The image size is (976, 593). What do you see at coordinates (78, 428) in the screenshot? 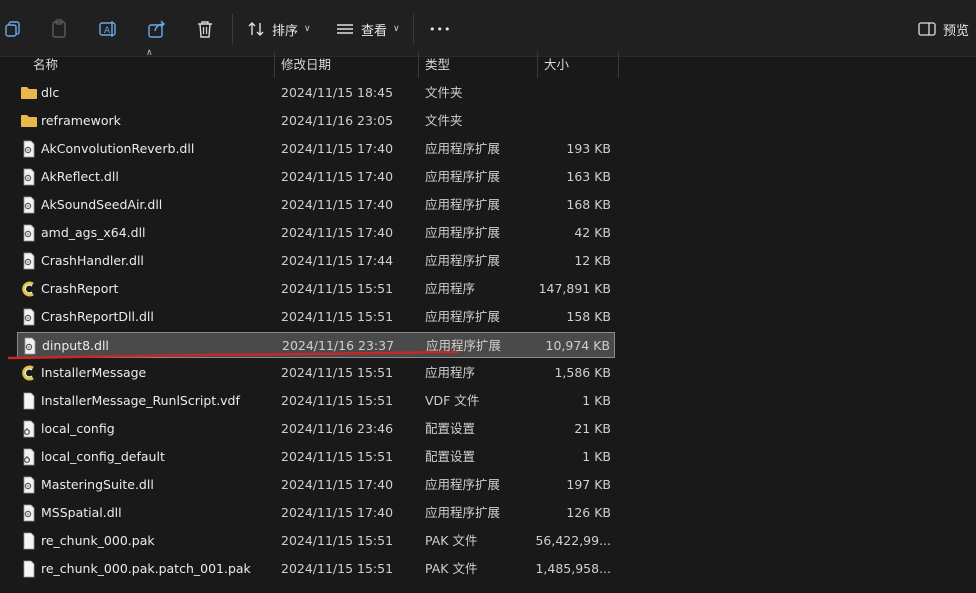
I see `file-name: local_config` at bounding box center [78, 428].